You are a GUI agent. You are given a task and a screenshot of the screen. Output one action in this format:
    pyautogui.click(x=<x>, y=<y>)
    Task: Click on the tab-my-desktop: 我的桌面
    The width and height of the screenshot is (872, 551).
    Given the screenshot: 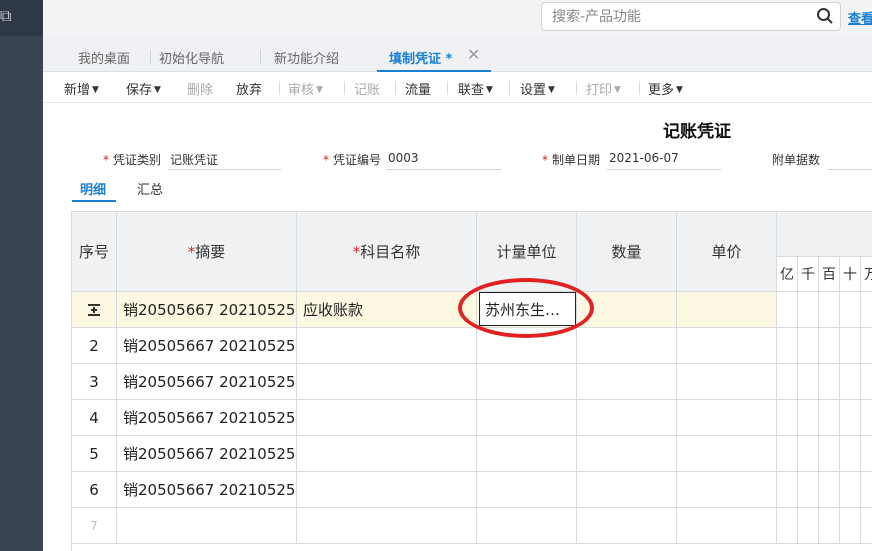 What is the action you would take?
    pyautogui.click(x=104, y=57)
    